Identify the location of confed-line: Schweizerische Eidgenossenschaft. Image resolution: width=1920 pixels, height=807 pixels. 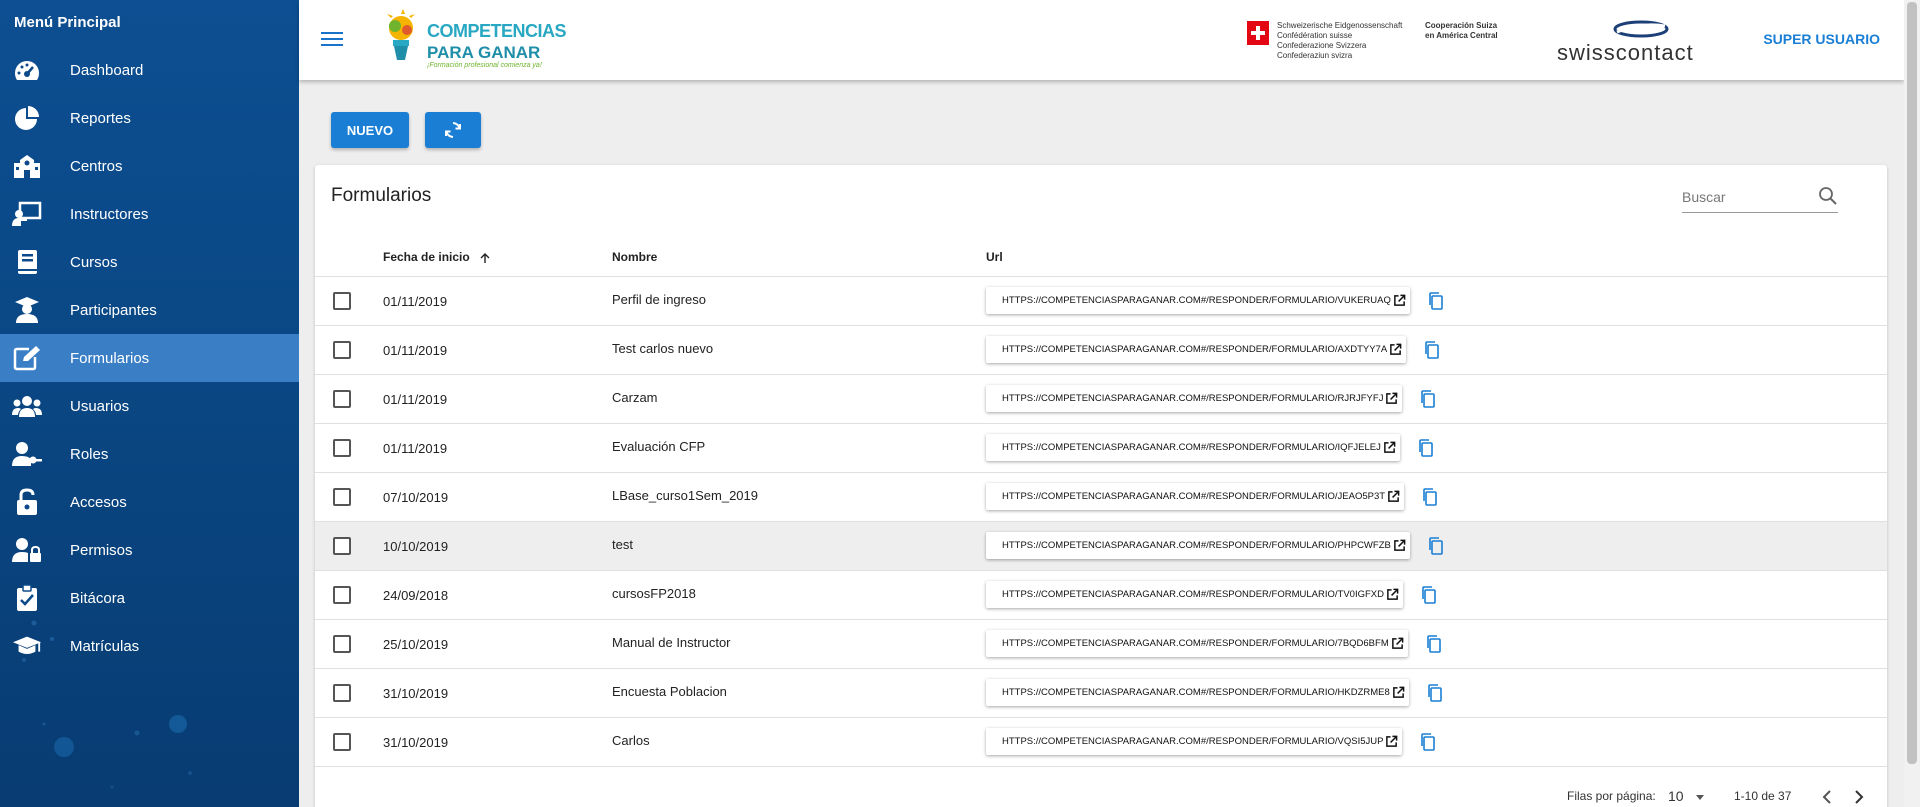
(1340, 25).